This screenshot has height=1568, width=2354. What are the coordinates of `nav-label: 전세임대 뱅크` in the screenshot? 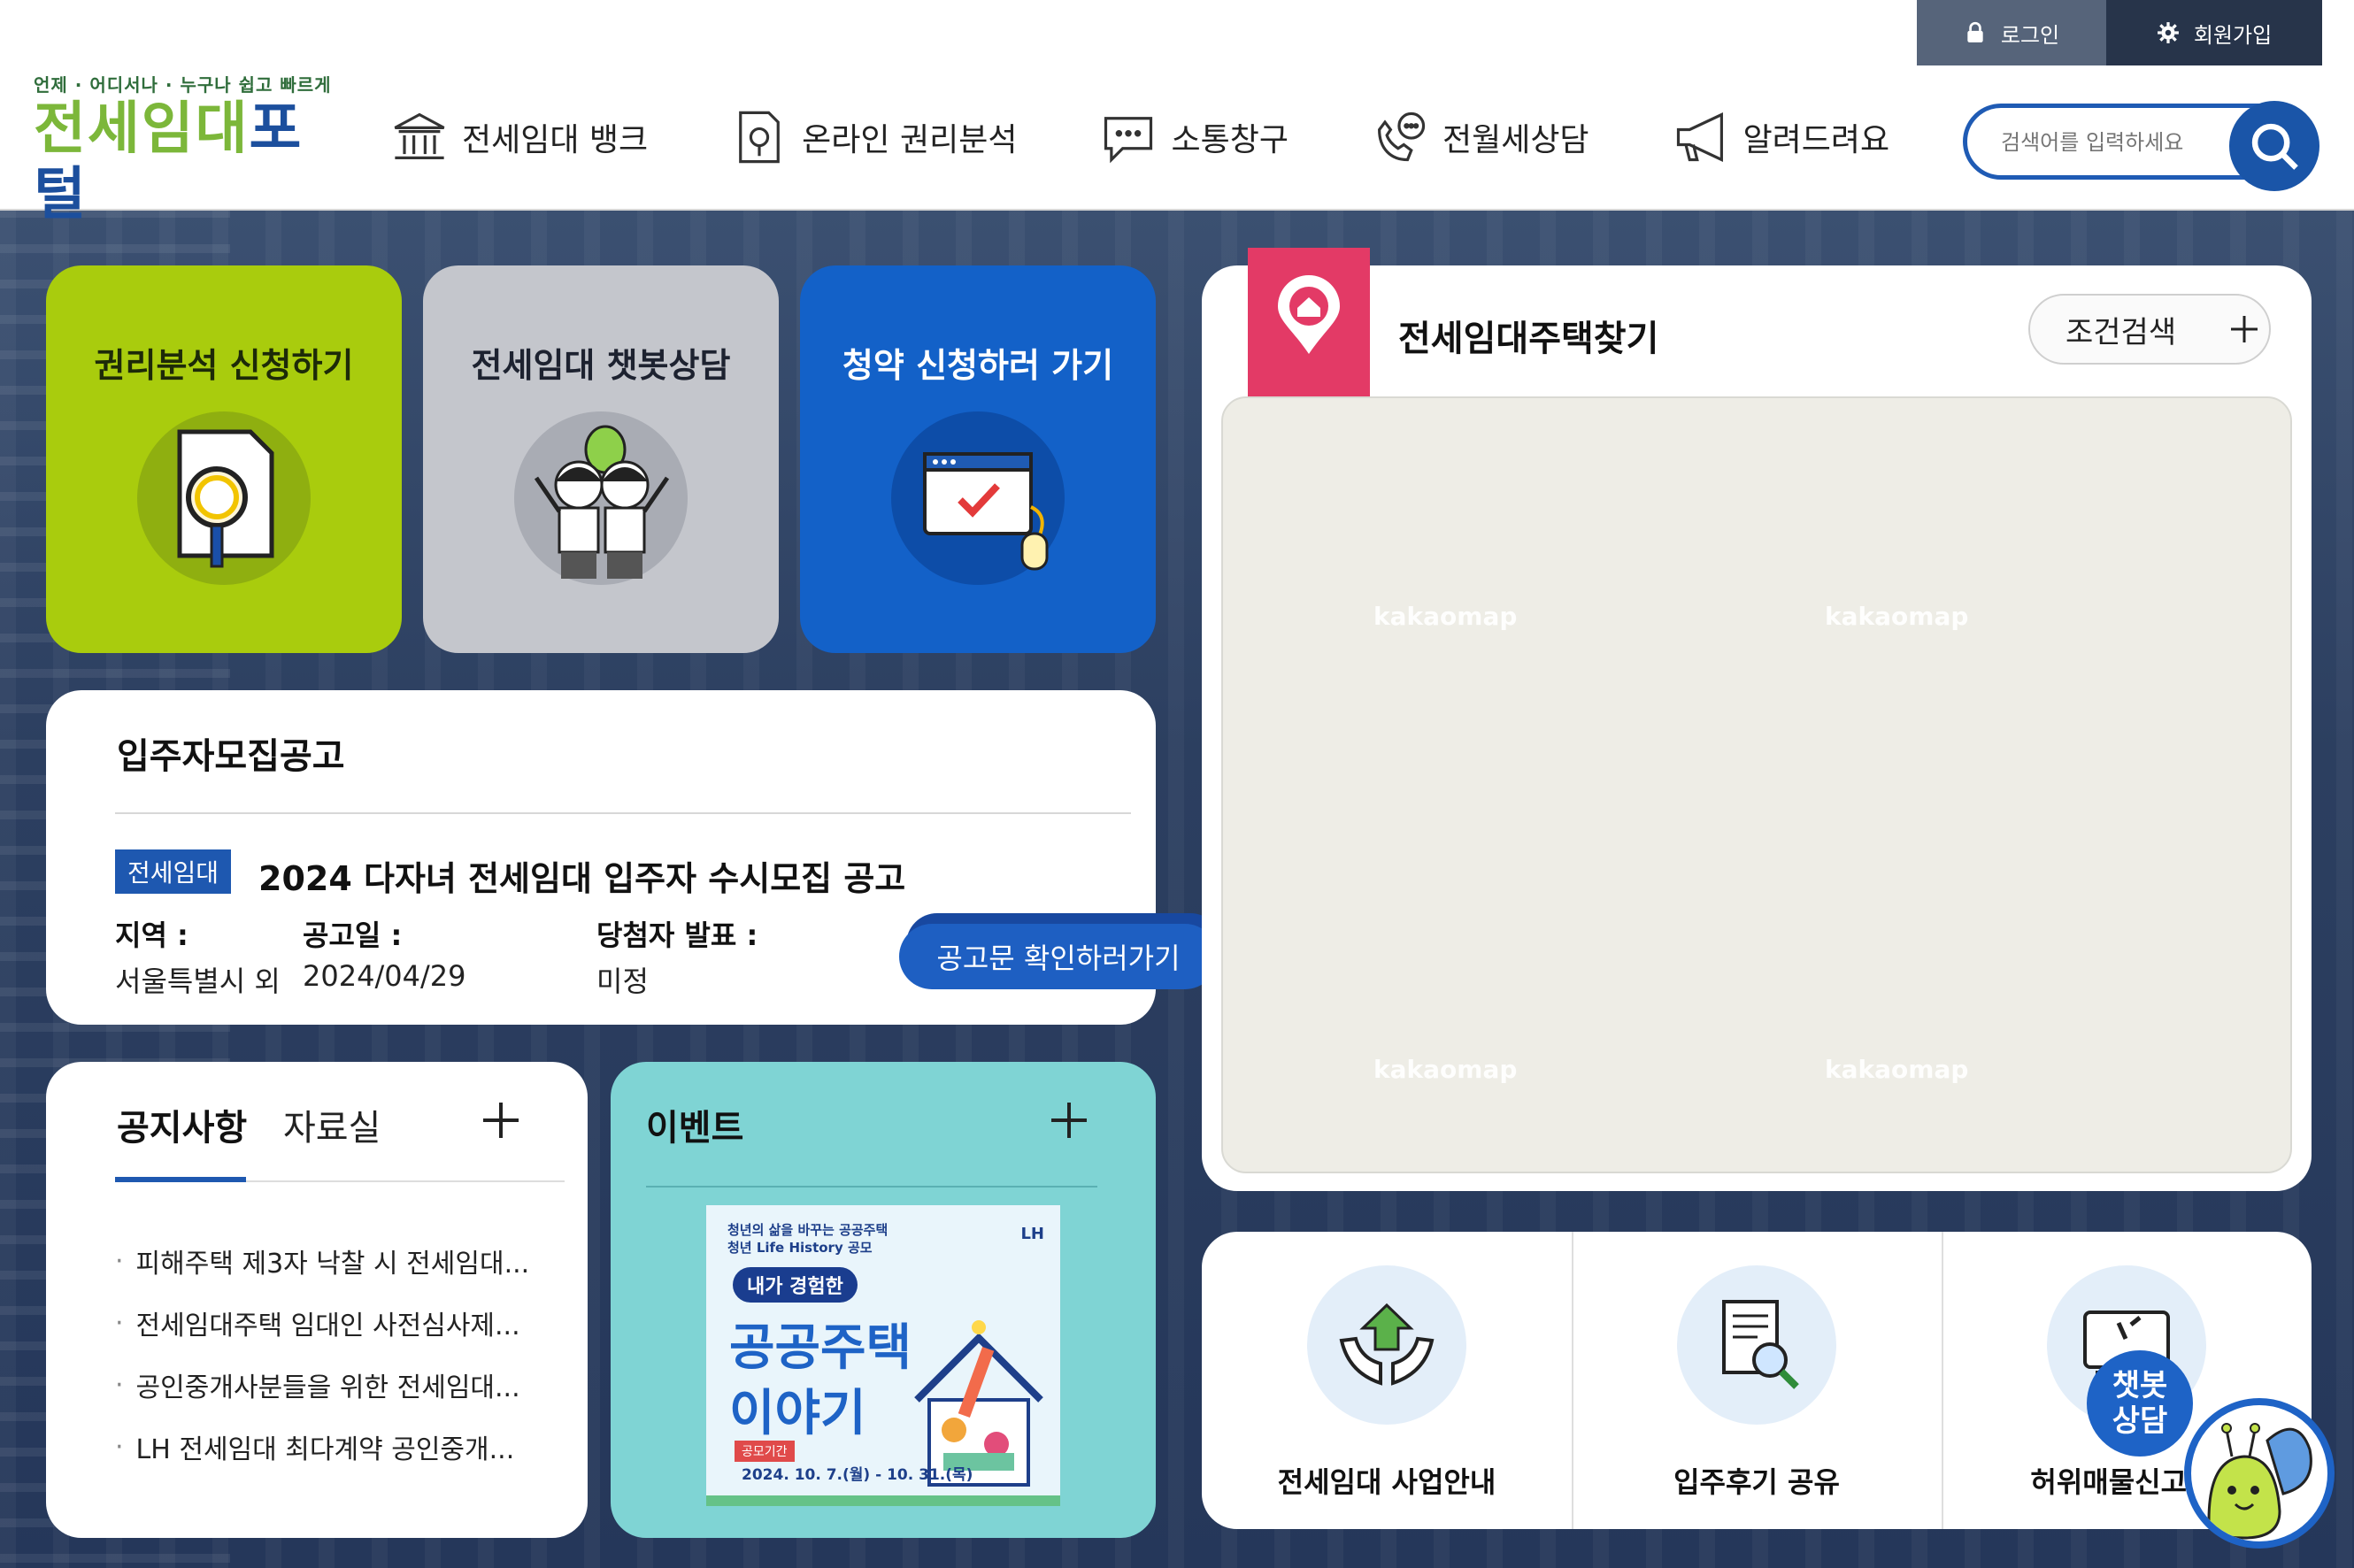 It's located at (555, 140).